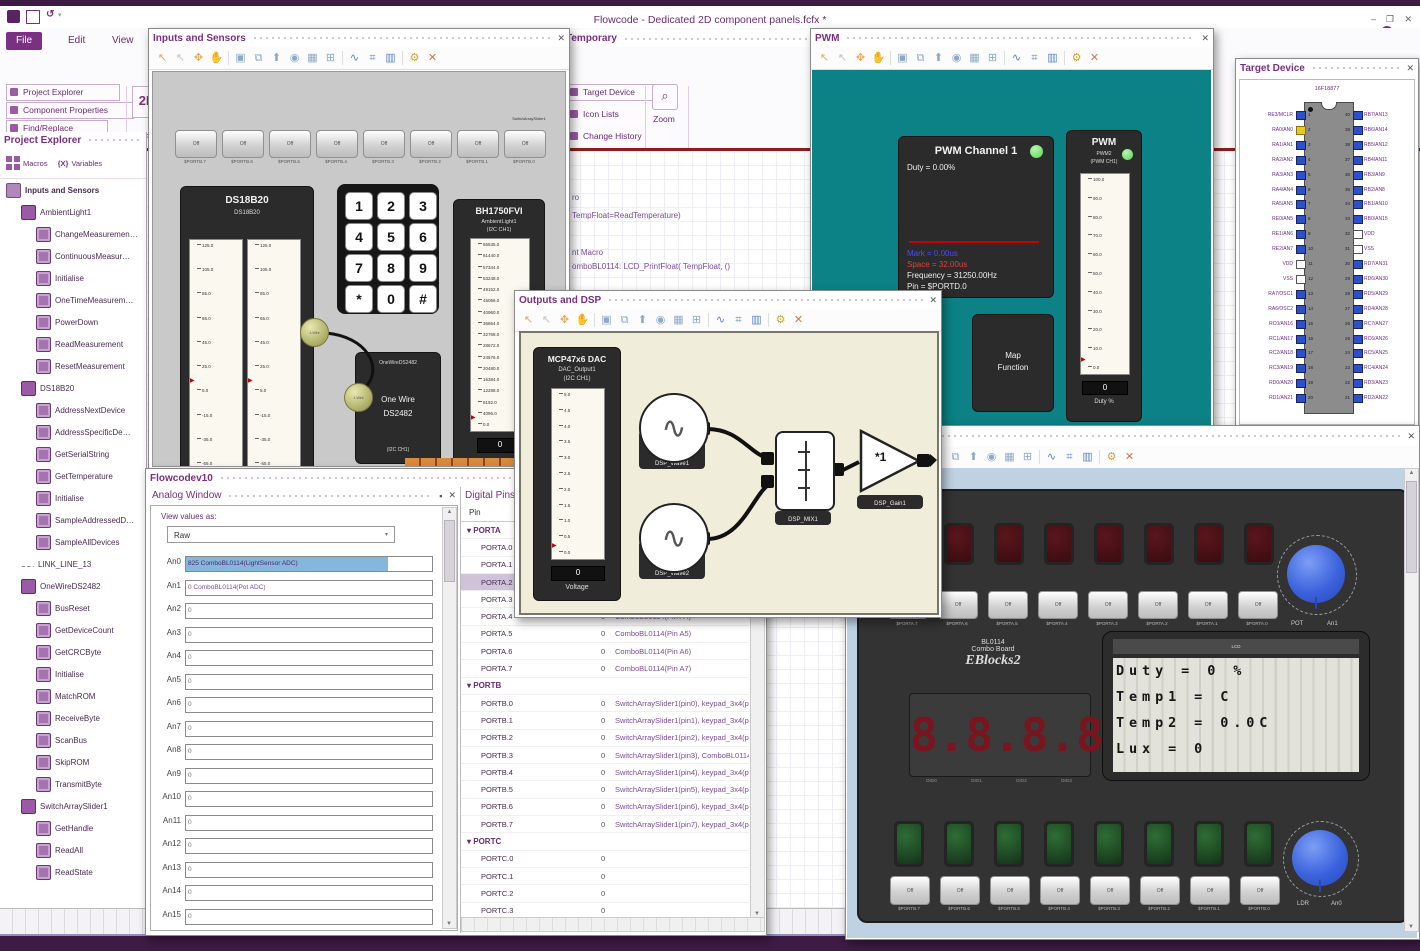 The image size is (1420, 951). I want to click on onewire-port-icon: 1-Wire, so click(314, 332).